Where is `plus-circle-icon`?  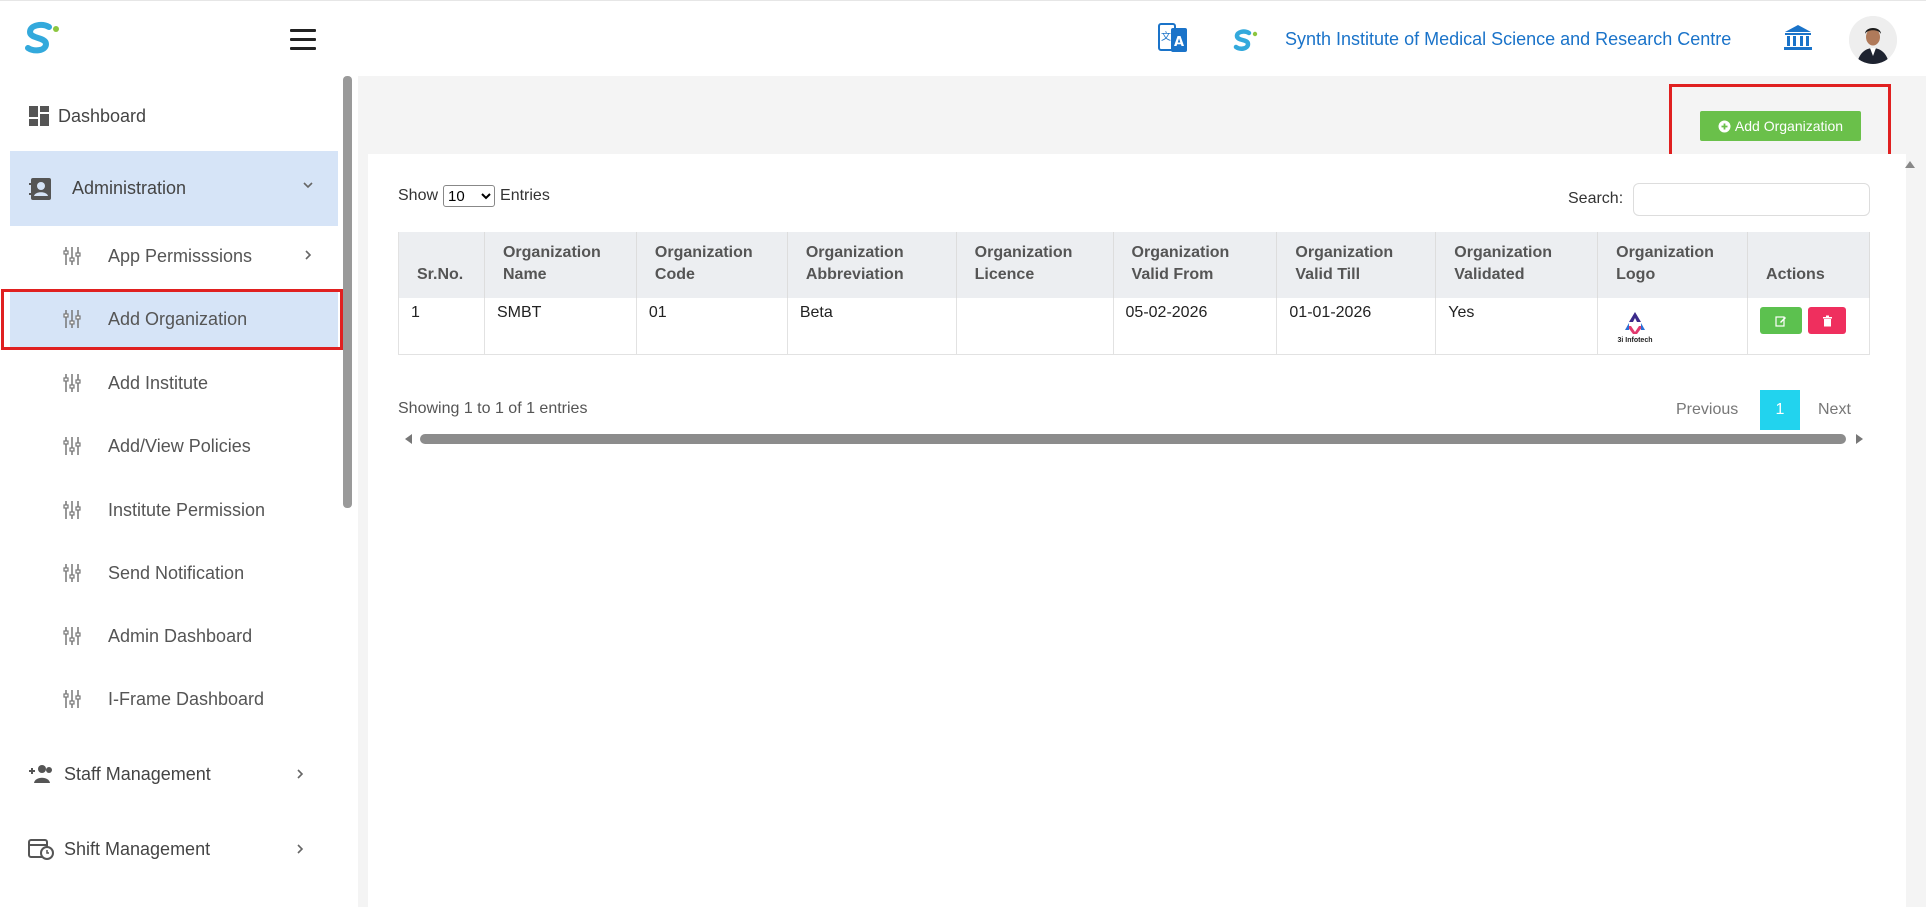
plus-circle-icon is located at coordinates (1724, 126).